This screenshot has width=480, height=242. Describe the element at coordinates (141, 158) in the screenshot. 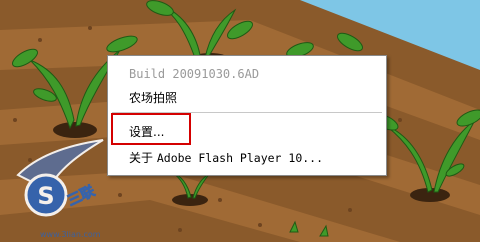

I see `menu-item-about-cn: 关于` at that location.